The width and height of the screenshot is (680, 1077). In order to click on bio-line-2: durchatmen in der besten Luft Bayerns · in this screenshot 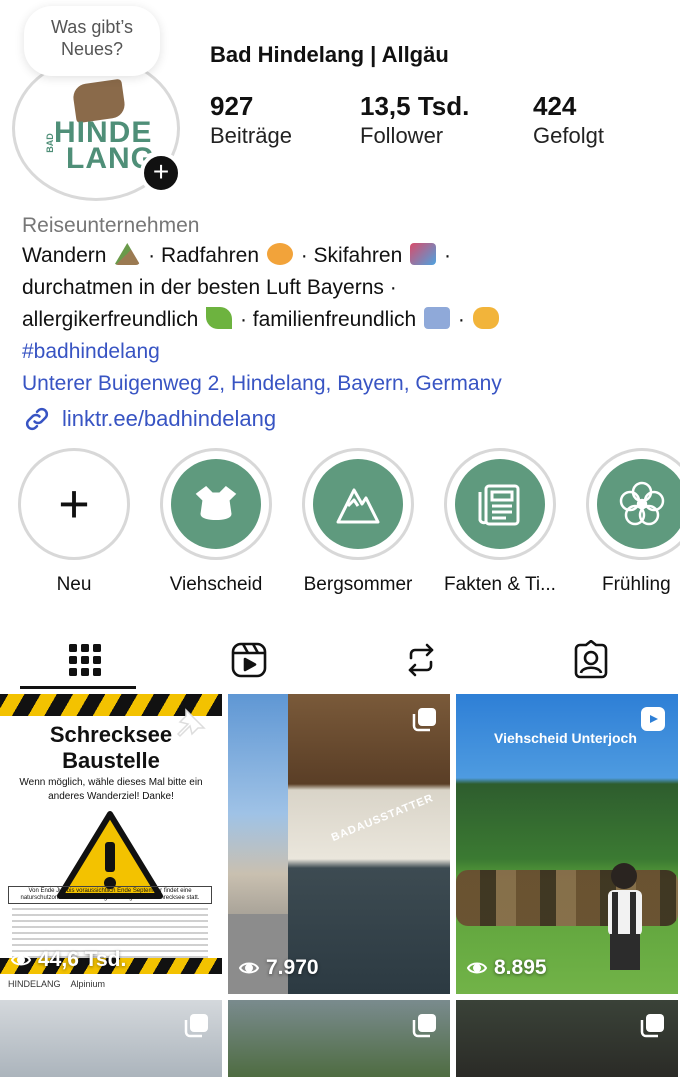, I will do `click(209, 287)`.